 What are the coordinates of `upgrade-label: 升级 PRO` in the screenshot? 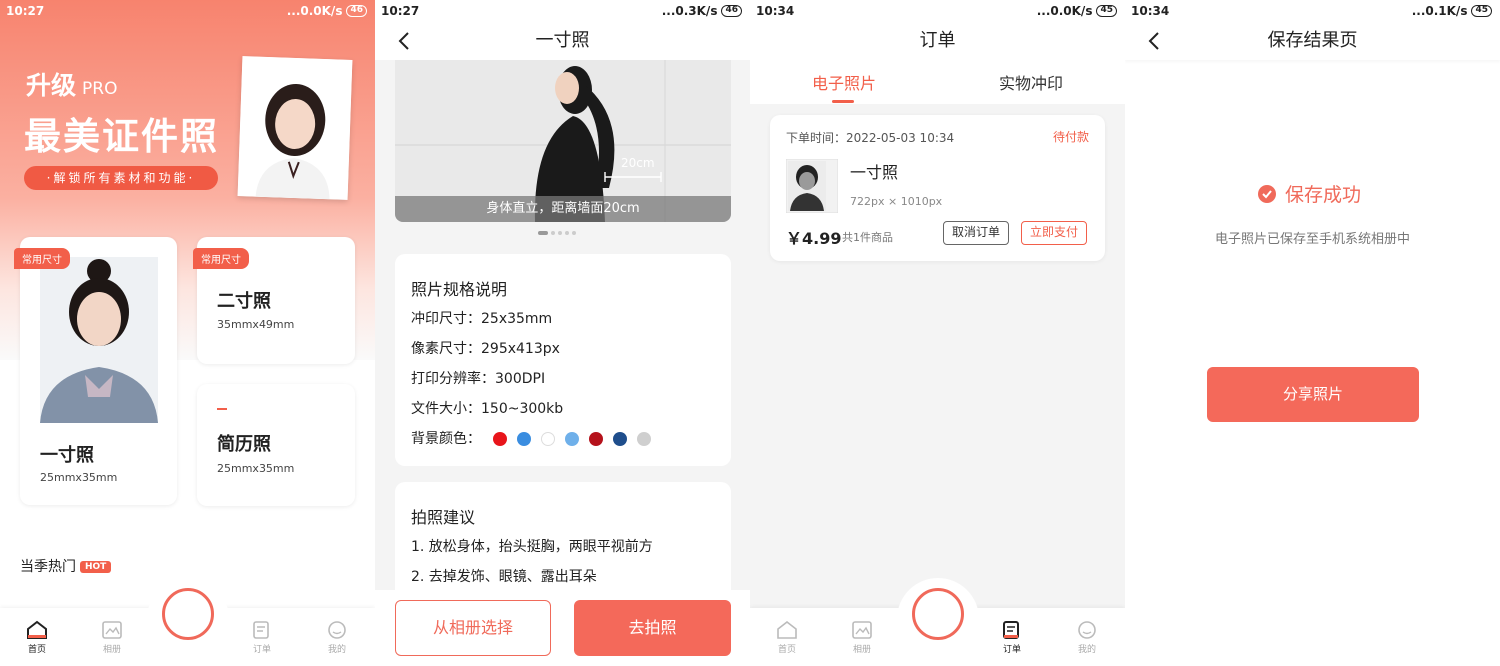 It's located at (72, 85).